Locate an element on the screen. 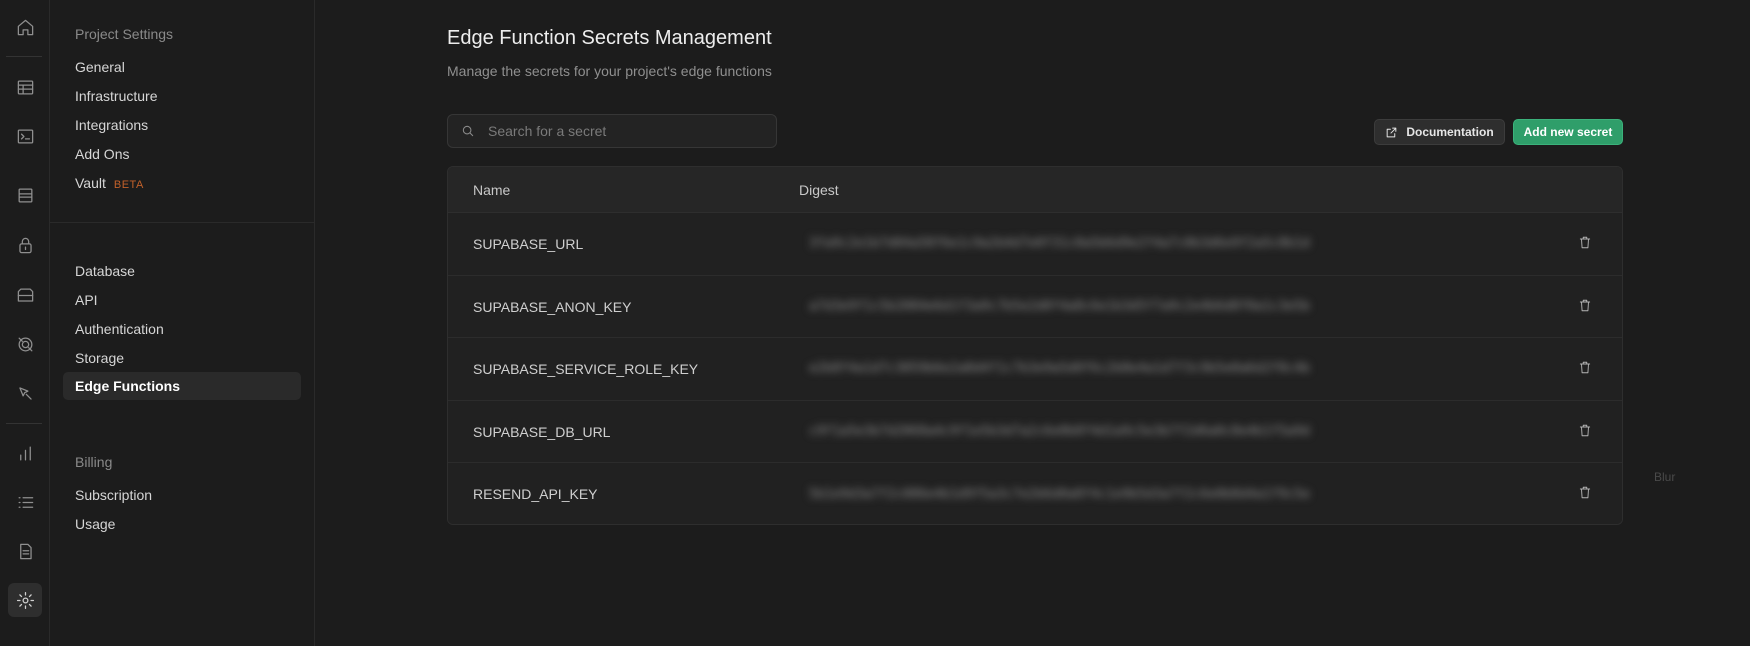  edge-functions-icon is located at coordinates (25, 393).